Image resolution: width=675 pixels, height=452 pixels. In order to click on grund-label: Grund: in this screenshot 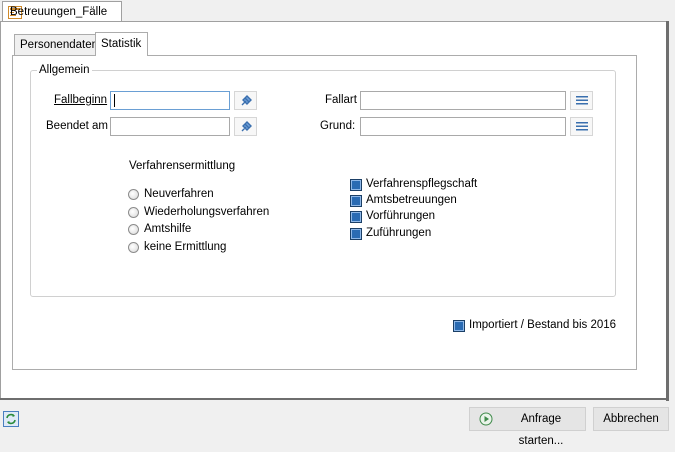, I will do `click(338, 126)`.